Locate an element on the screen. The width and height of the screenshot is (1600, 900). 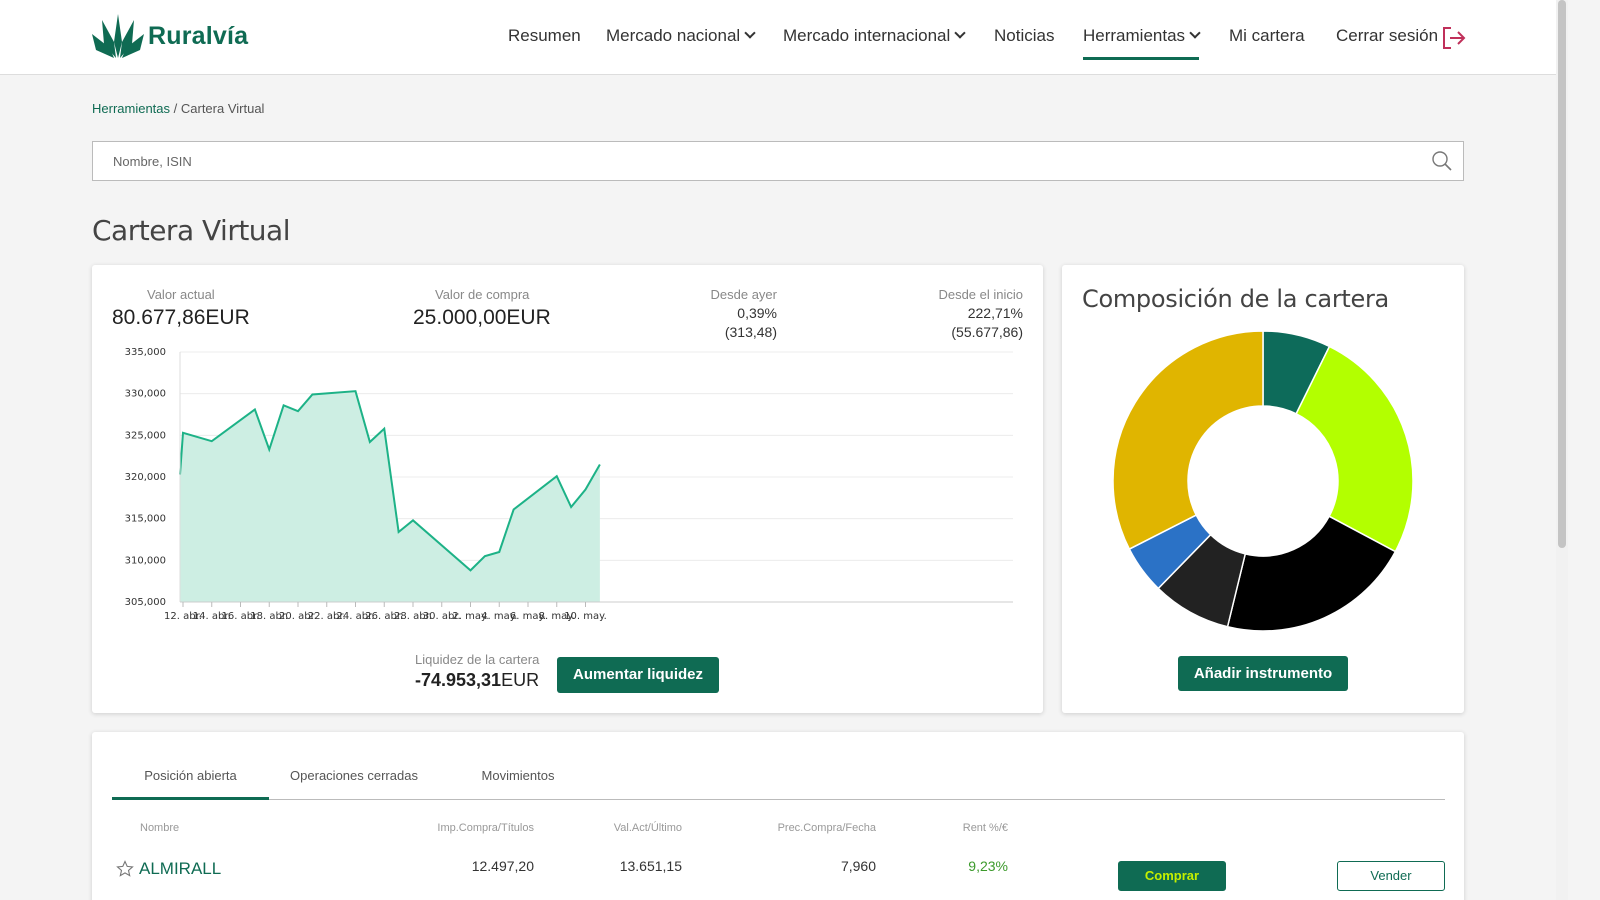
aumentar-liquidez-button: Aumentar liquidez is located at coordinates (638, 675).